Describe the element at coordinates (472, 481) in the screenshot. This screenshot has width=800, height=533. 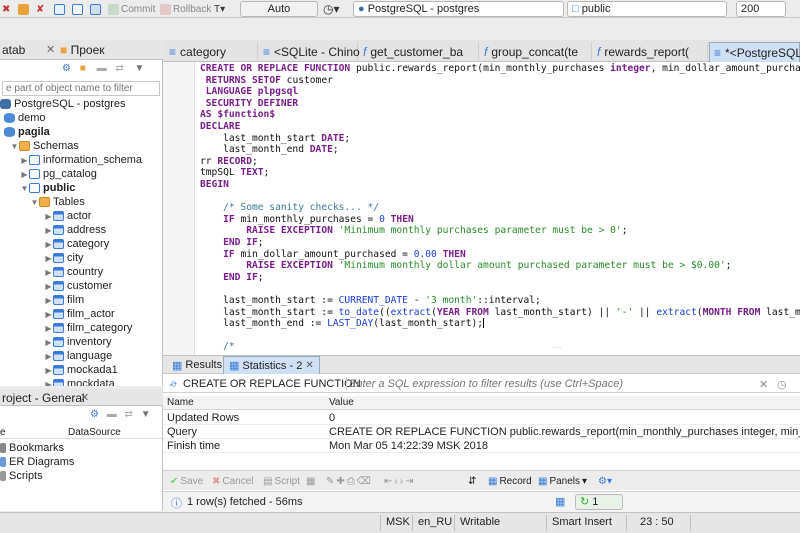
I see `fetch-next-icon: ⇵` at that location.